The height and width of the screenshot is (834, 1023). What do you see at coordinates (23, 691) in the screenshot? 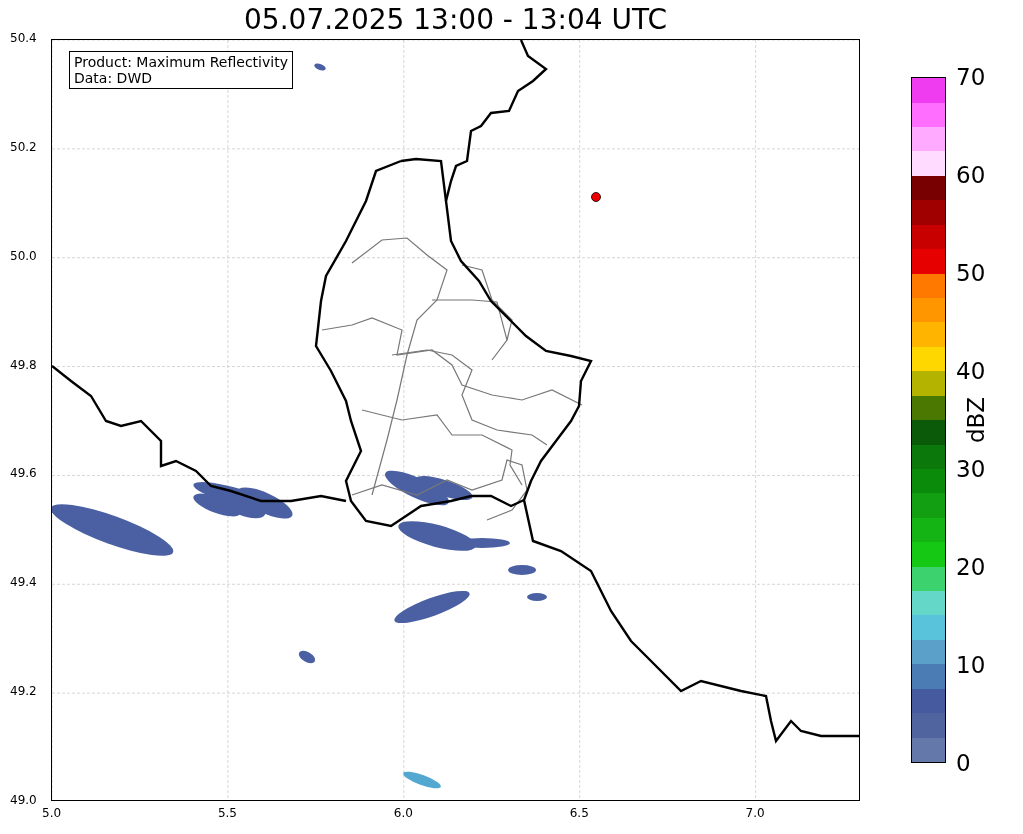
I see `y-tick-label: 49.2` at bounding box center [23, 691].